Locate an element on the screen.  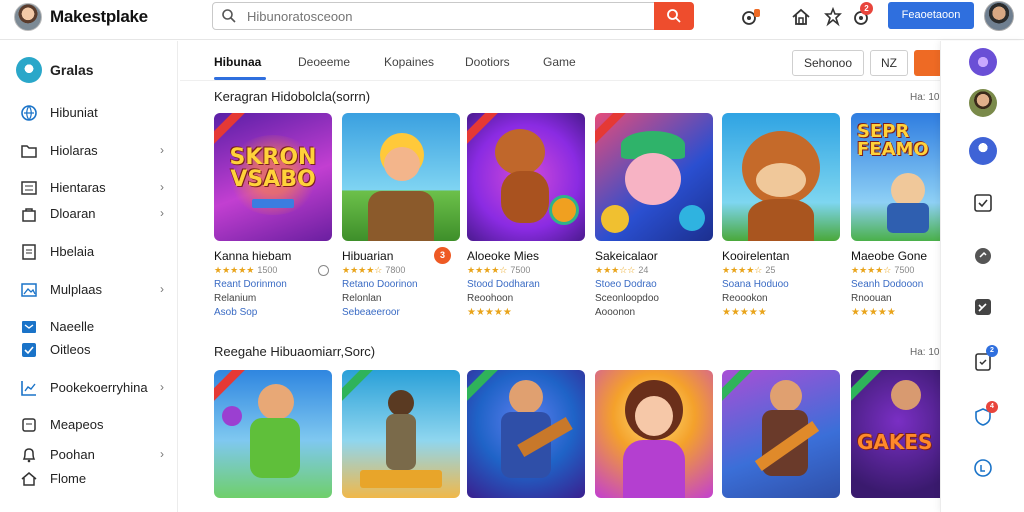
nz-button: NZ is located at coordinates (889, 63).